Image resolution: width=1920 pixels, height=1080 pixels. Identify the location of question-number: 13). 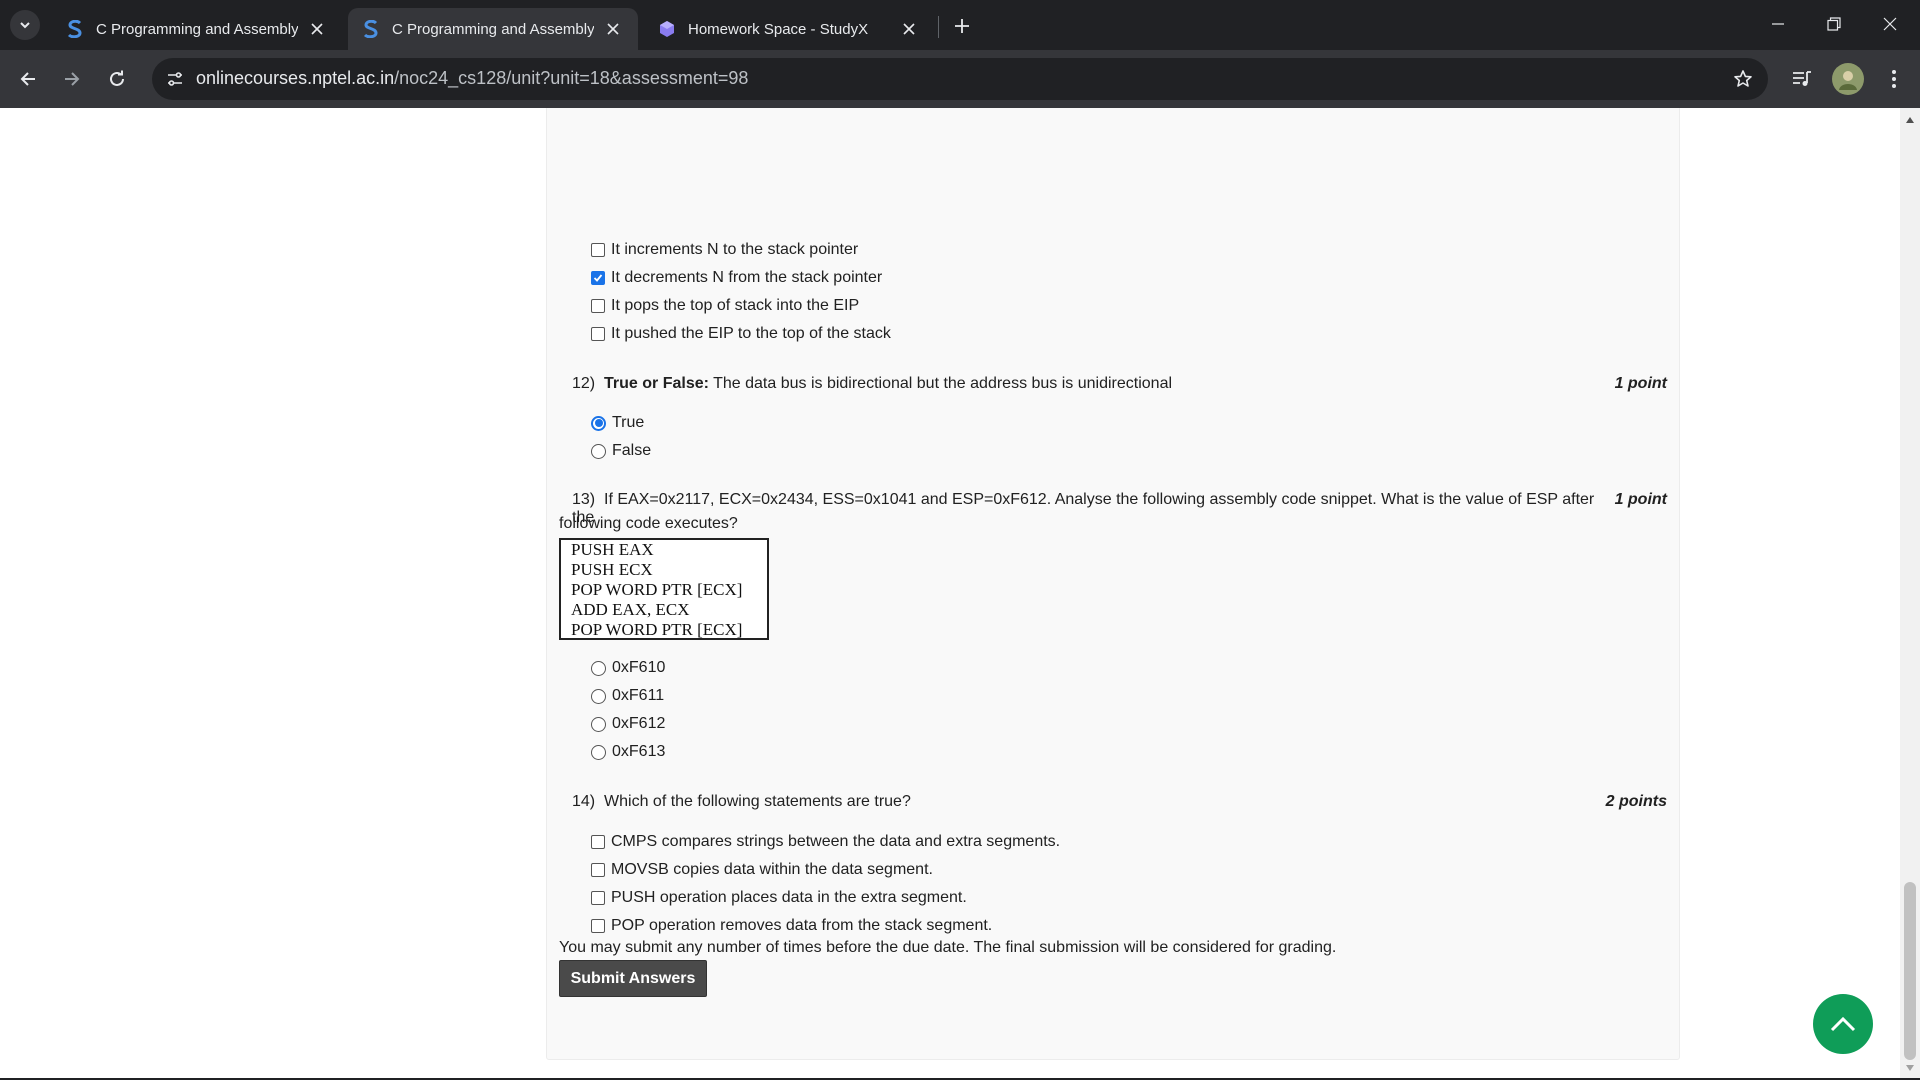
(584, 499).